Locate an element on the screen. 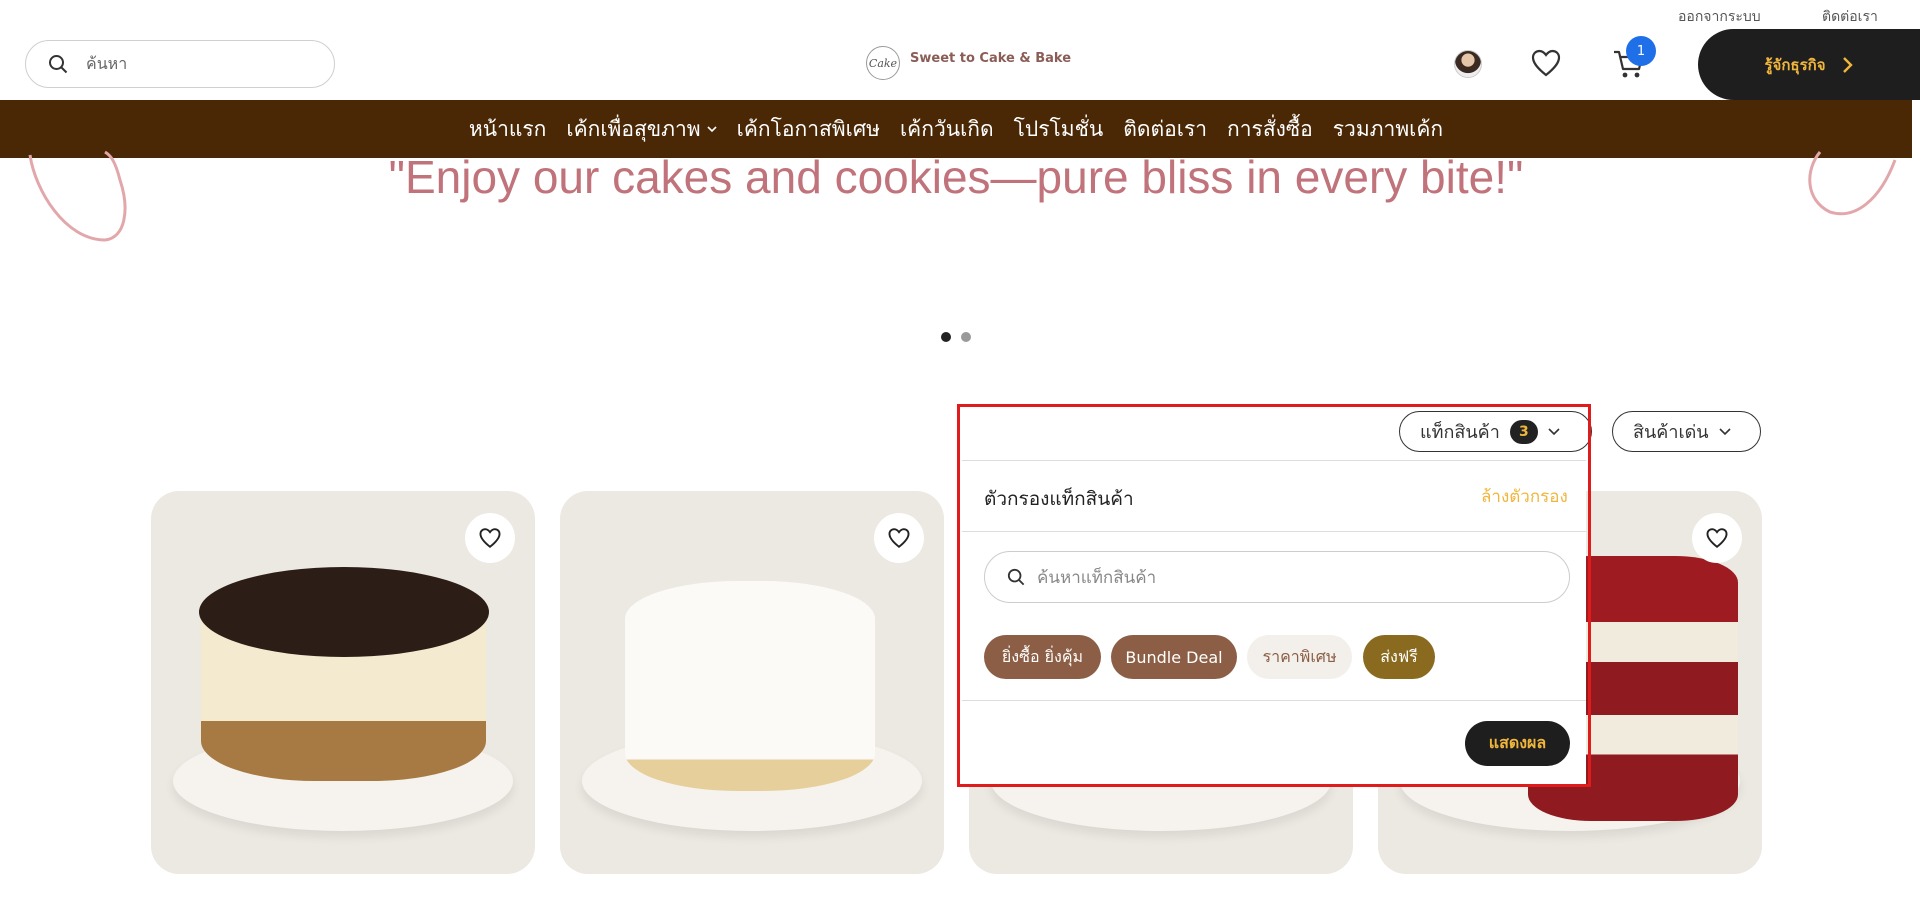 This screenshot has width=1920, height=907. nav-item-healthy-cakes: เค้กเพื่อสุขภาพ is located at coordinates (641, 129).